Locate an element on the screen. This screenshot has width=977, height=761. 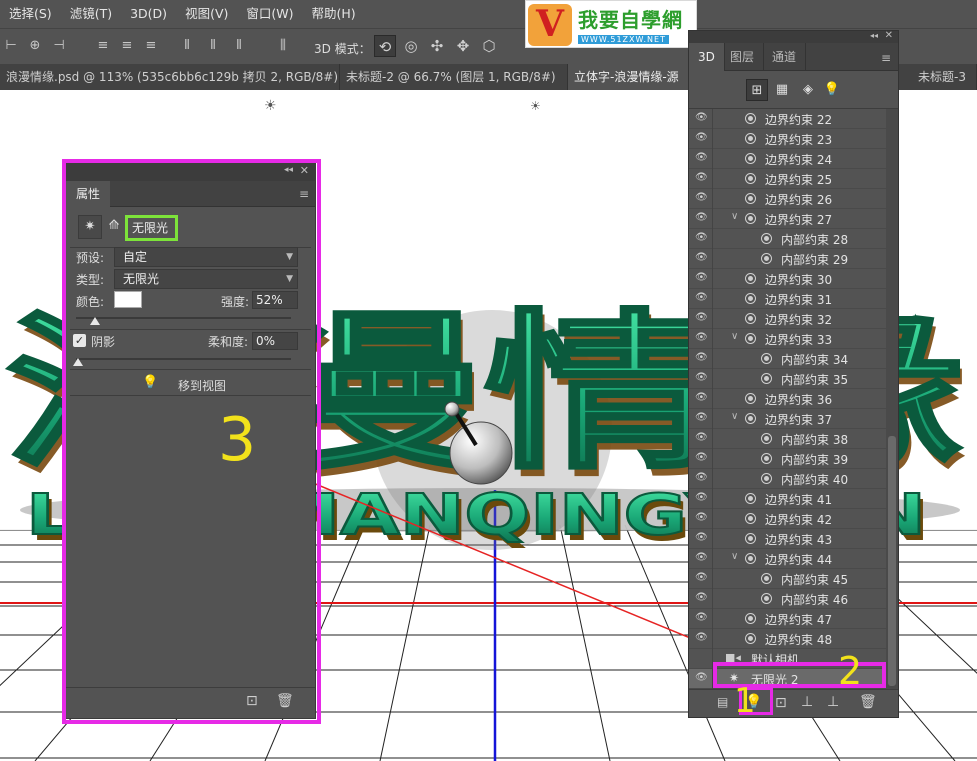
trash-icon: 🗑 is located at coordinates (285, 701).